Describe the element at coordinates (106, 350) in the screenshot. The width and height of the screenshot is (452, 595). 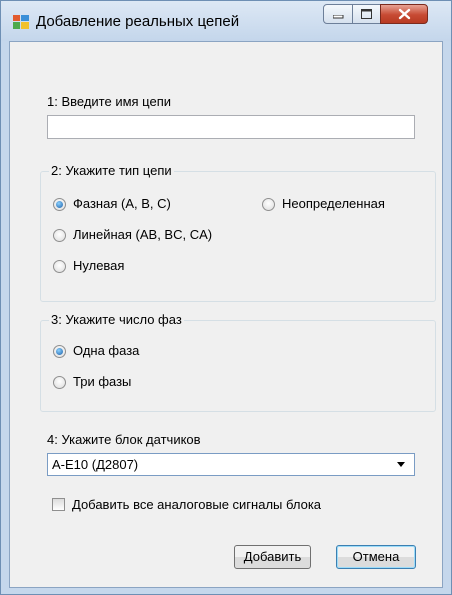
I see `radio-one-phase-label: Одна фаза` at that location.